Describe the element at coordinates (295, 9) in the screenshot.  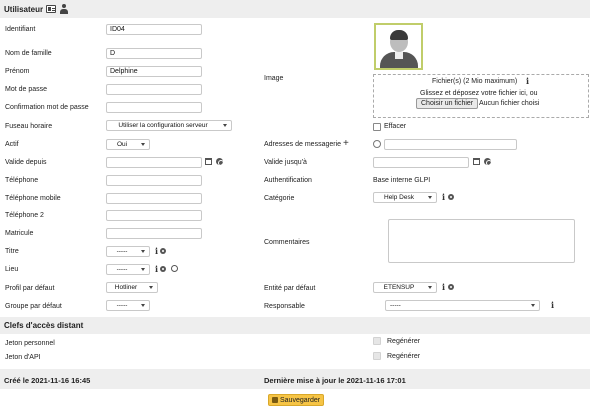
I see `form-header` at that location.